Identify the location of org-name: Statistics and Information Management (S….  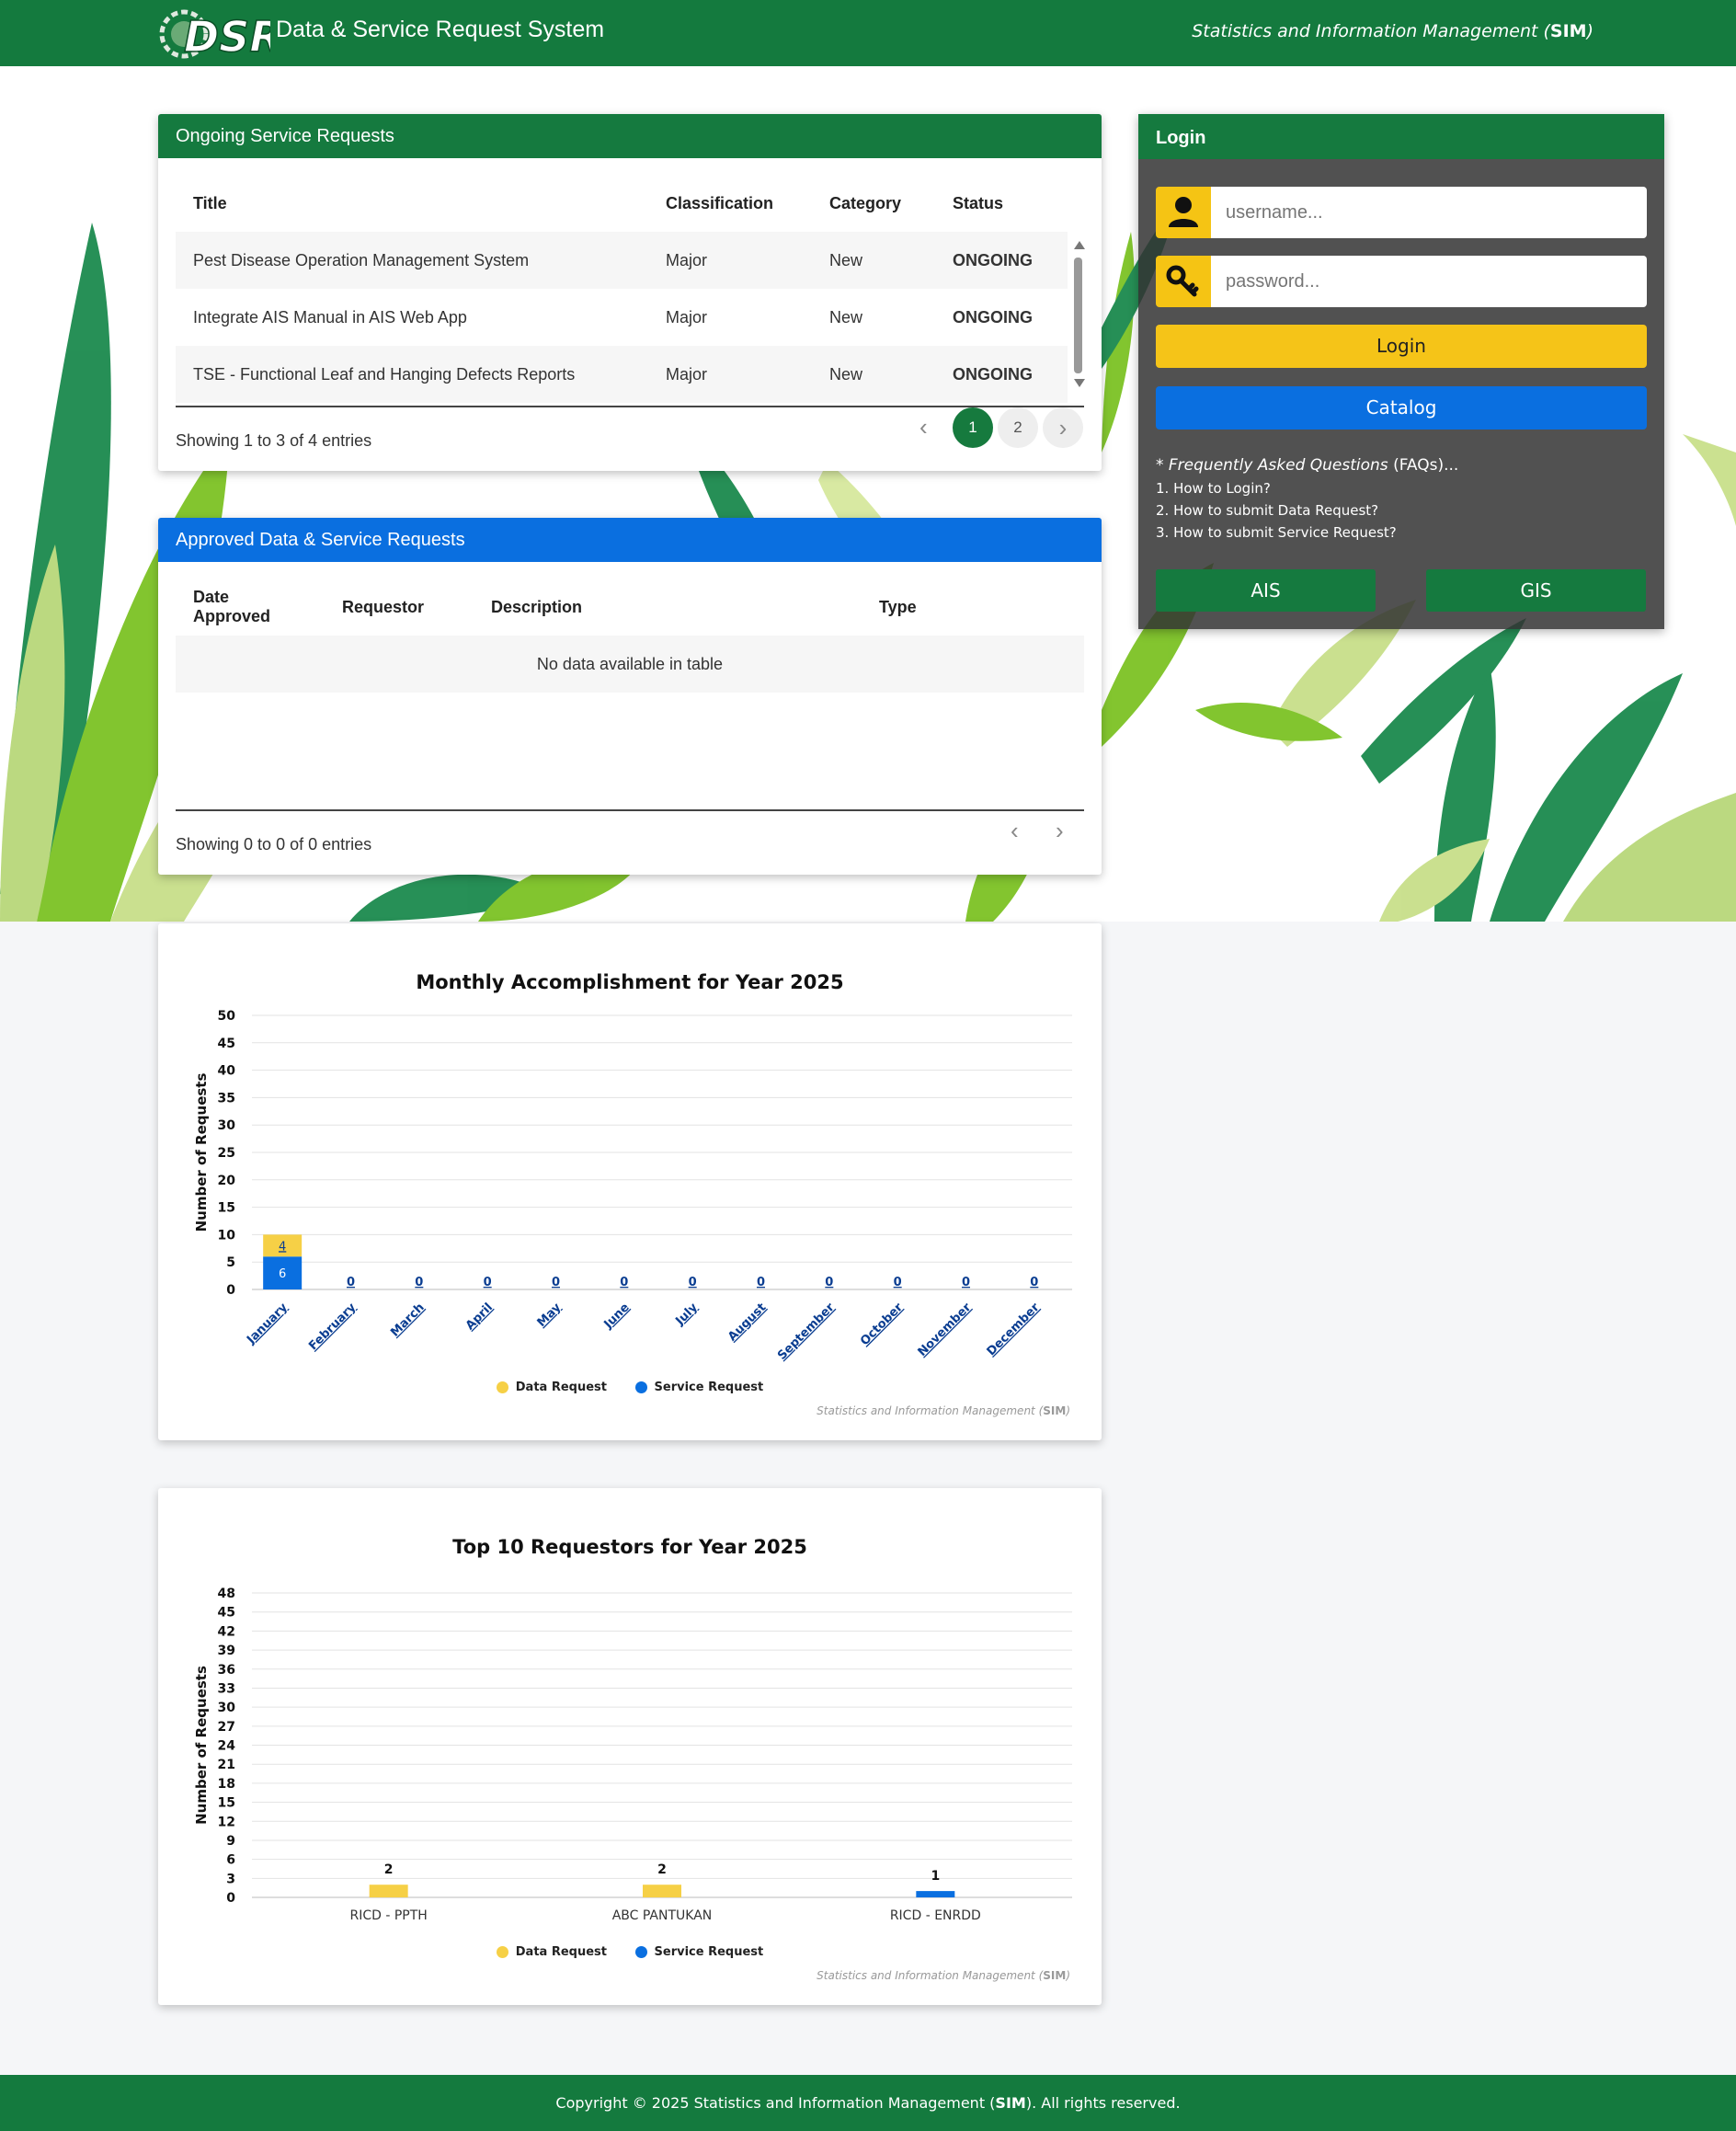
(1392, 31).